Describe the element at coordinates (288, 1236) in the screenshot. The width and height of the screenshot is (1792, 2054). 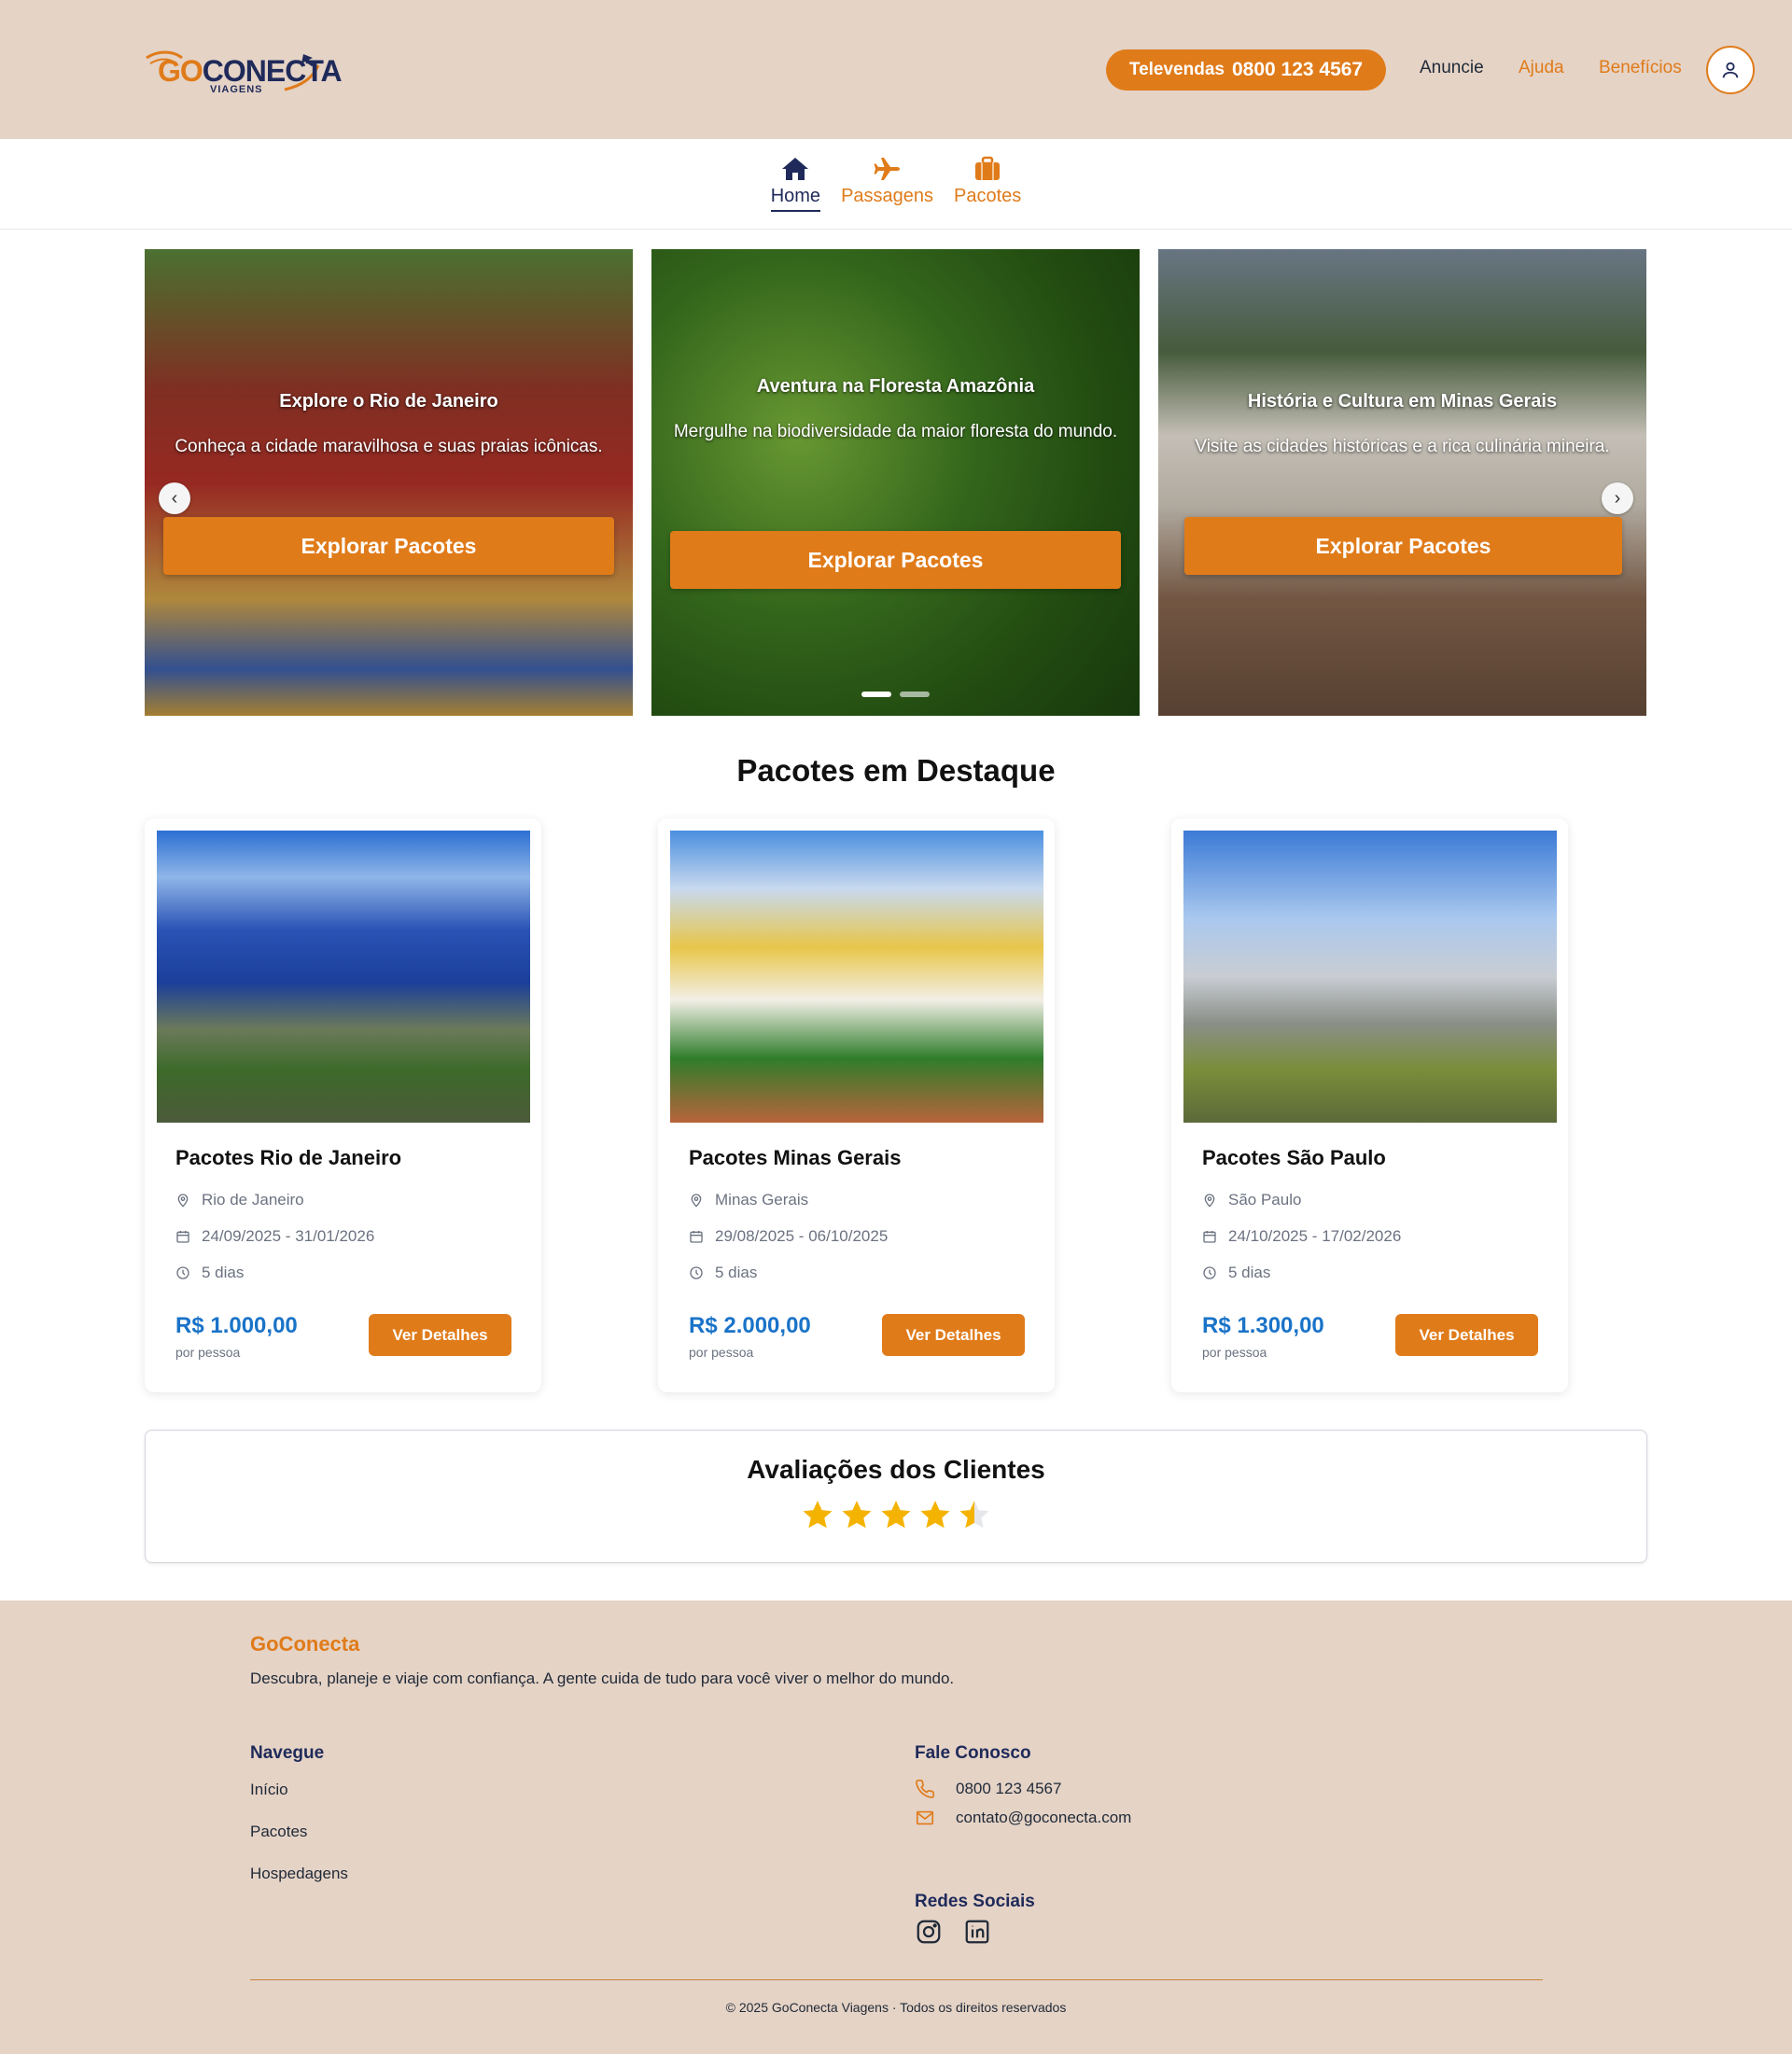
I see `package-dates-text: 24/09/2025 - 31/01/2026` at that location.